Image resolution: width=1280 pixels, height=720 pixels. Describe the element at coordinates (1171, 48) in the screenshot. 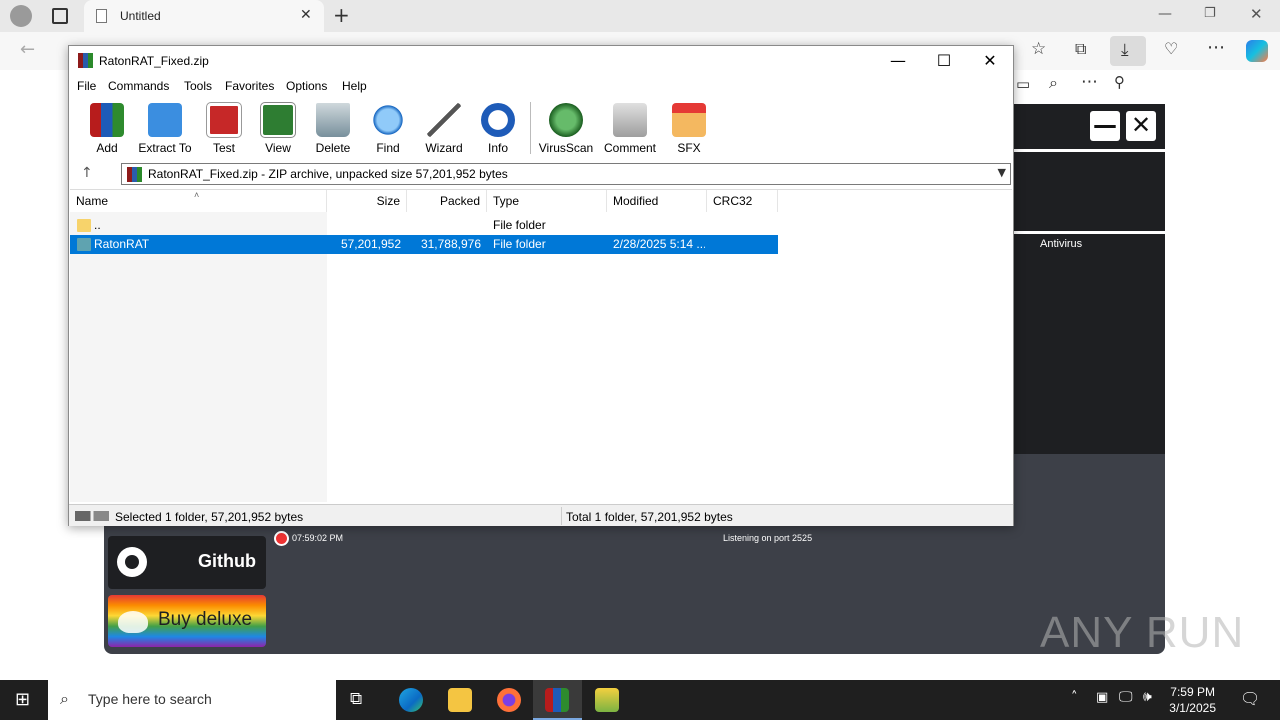

I see `browser-essentials-icon: ♡` at that location.